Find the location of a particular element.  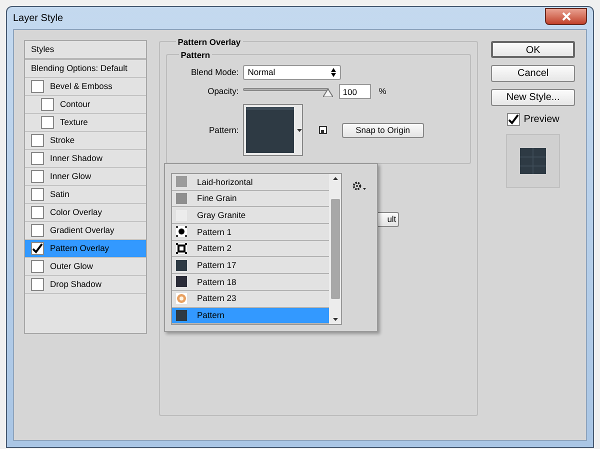

unit-label: % is located at coordinates (382, 91).